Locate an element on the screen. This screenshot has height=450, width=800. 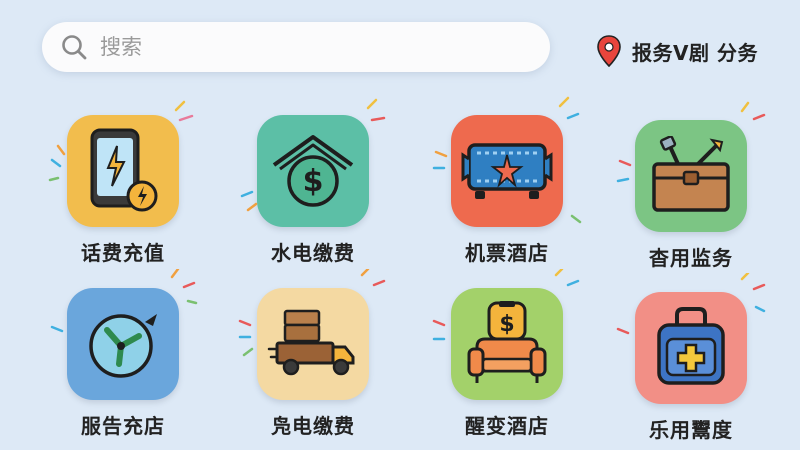
service-tile-furniture: $ 醒变酒店 is located at coordinates (507, 358).